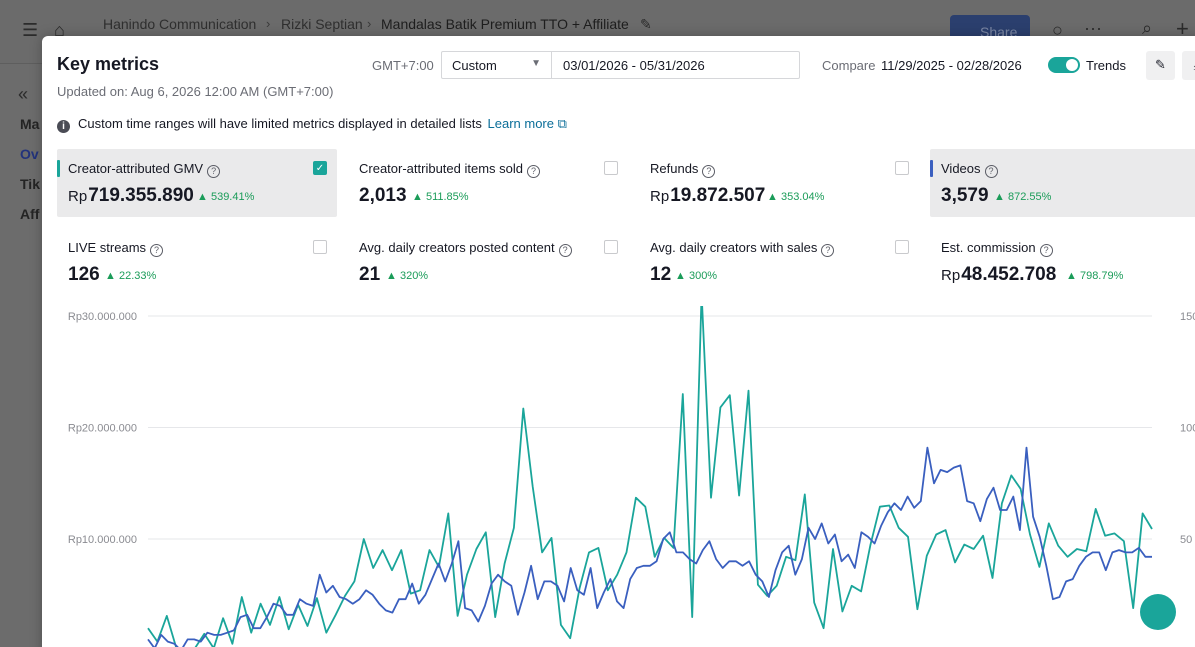 The width and height of the screenshot is (1195, 647). I want to click on metric-value: 19.872.507, so click(718, 195).